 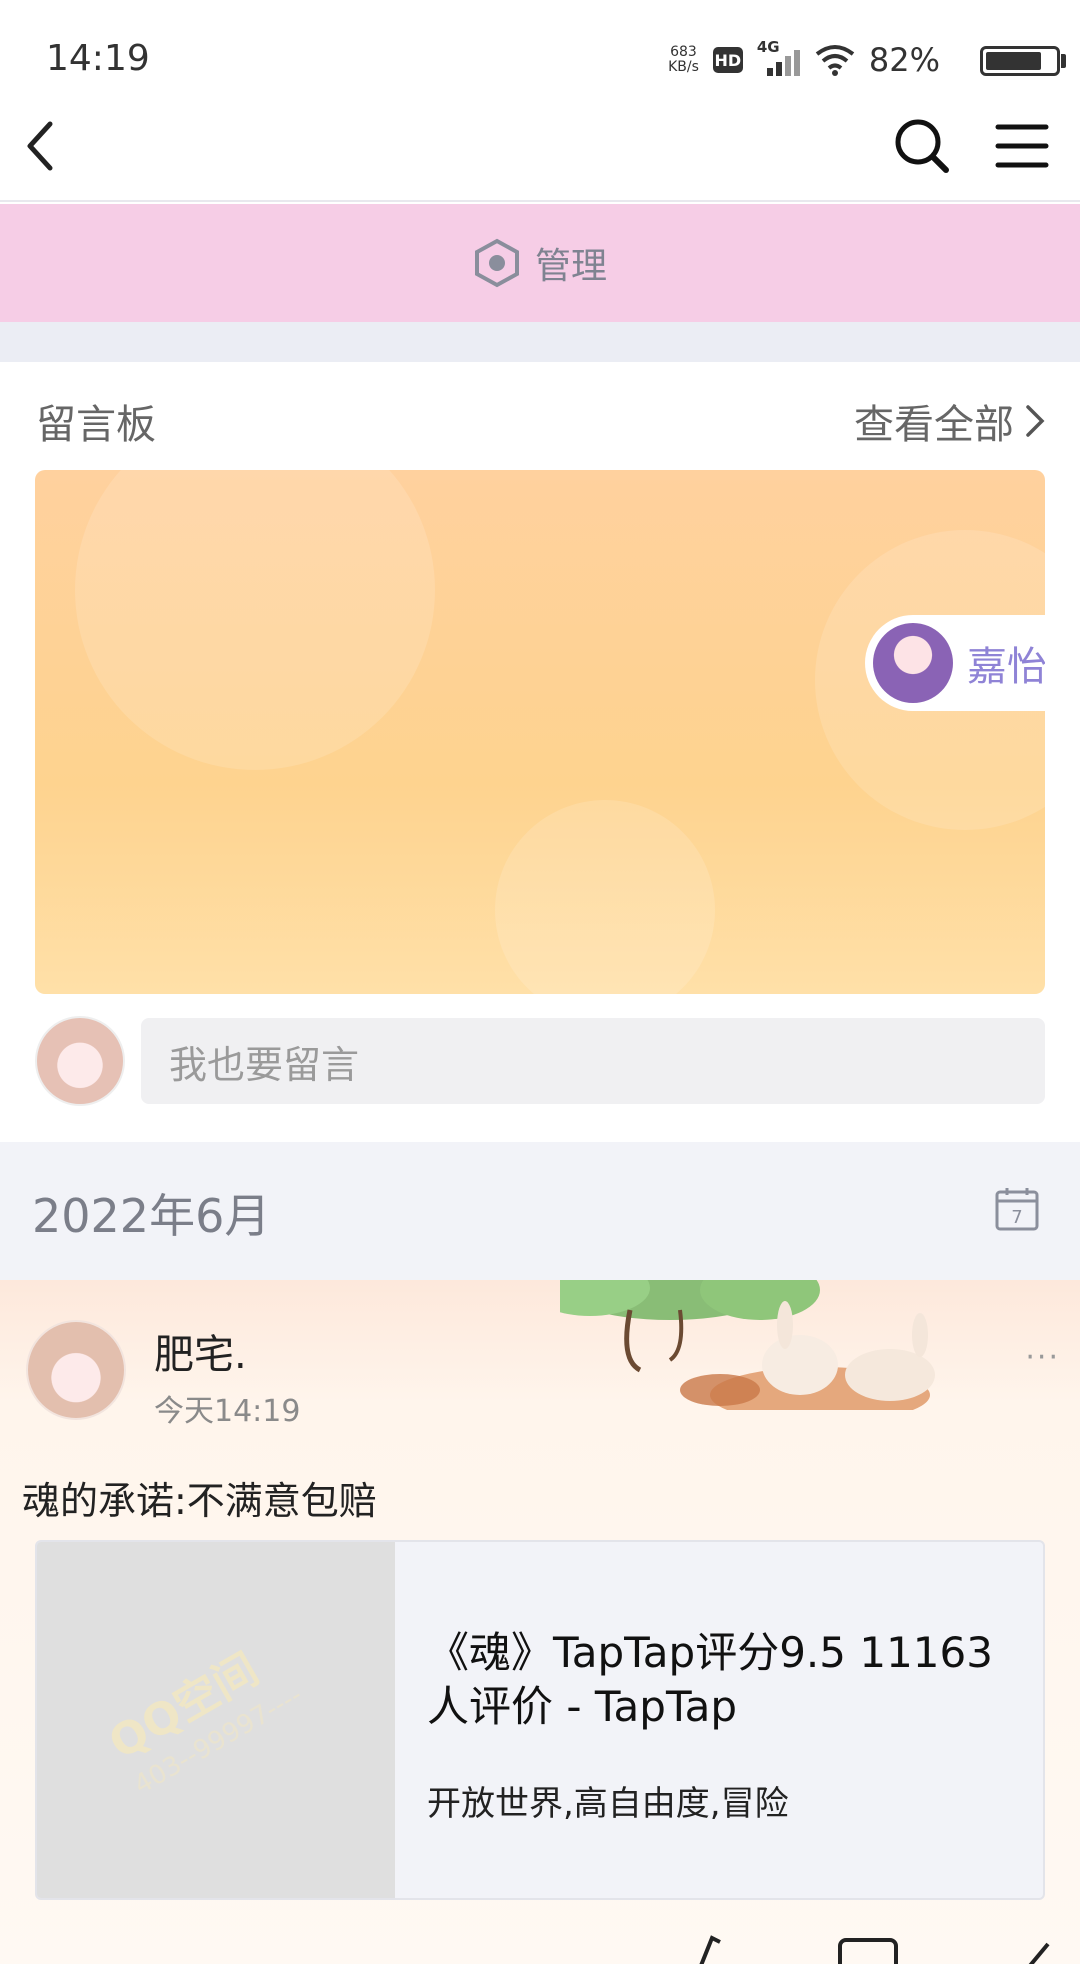 I want to click on back-button, so click(x=40, y=146).